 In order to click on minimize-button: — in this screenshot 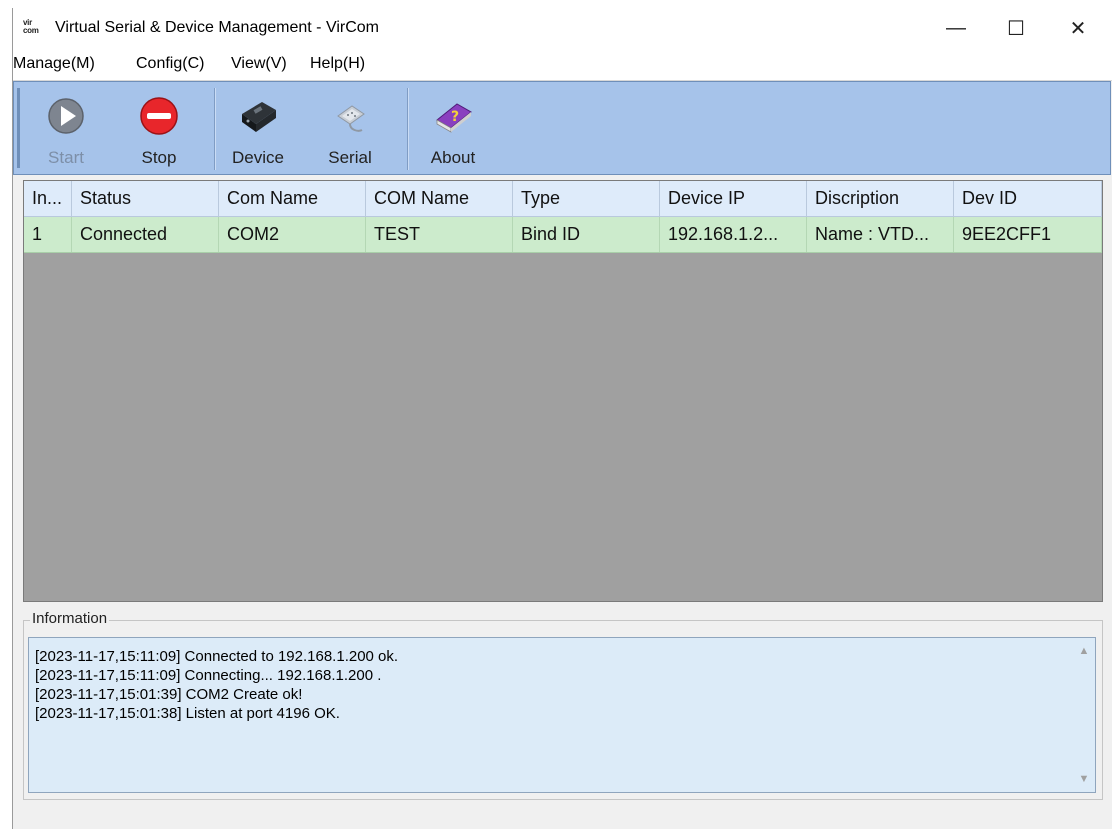, I will do `click(956, 28)`.